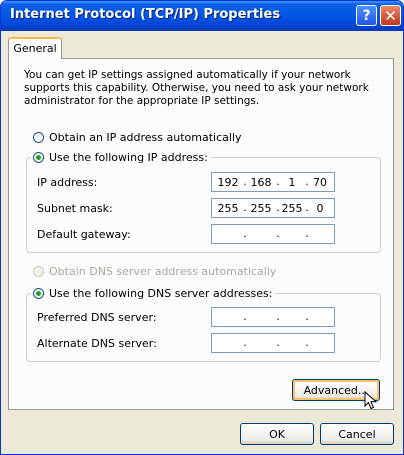 The width and height of the screenshot is (404, 455). What do you see at coordinates (273, 234) in the screenshot?
I see `default-gateway-input: . . .` at bounding box center [273, 234].